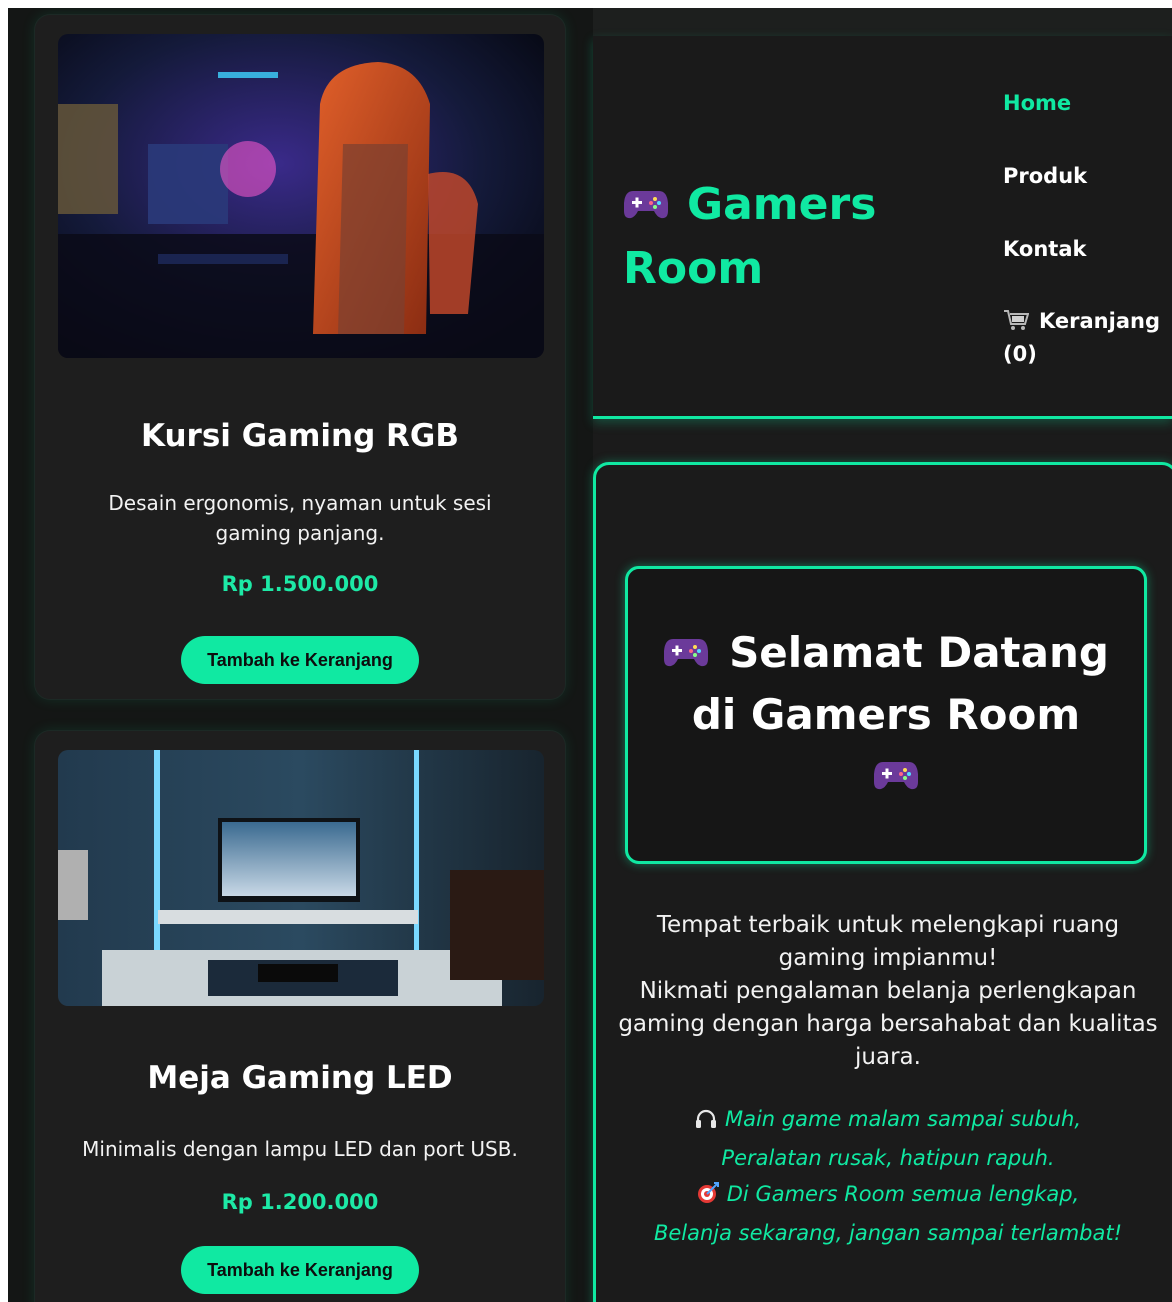 This screenshot has width=1172, height=1302. I want to click on product-image-gaming-chair, so click(301, 196).